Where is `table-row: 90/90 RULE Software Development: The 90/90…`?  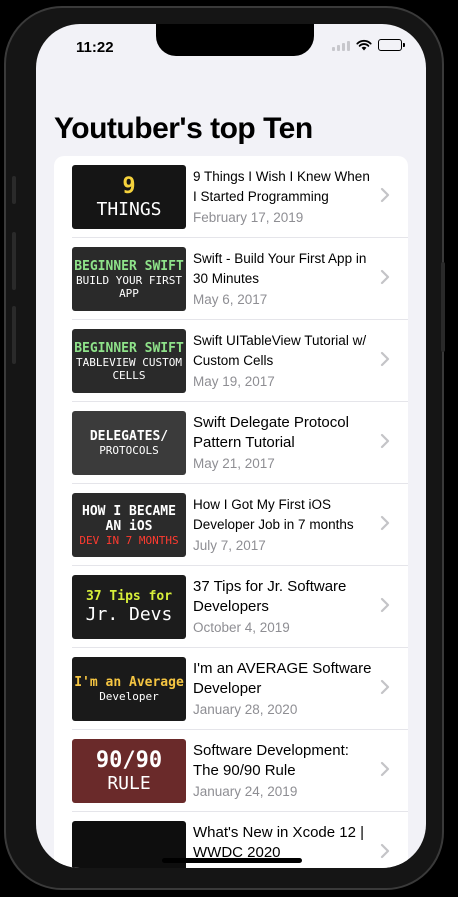
table-row: 90/90 RULE Software Development: The 90/90… is located at coordinates (231, 771).